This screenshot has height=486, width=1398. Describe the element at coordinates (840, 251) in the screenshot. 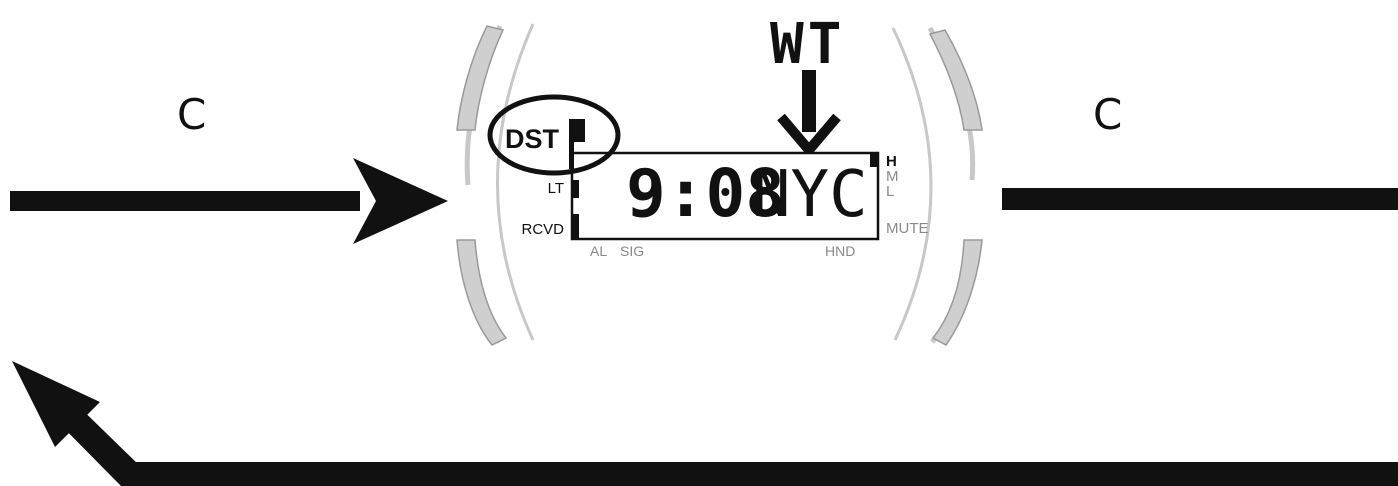

I see `hnd-label: HND` at that location.